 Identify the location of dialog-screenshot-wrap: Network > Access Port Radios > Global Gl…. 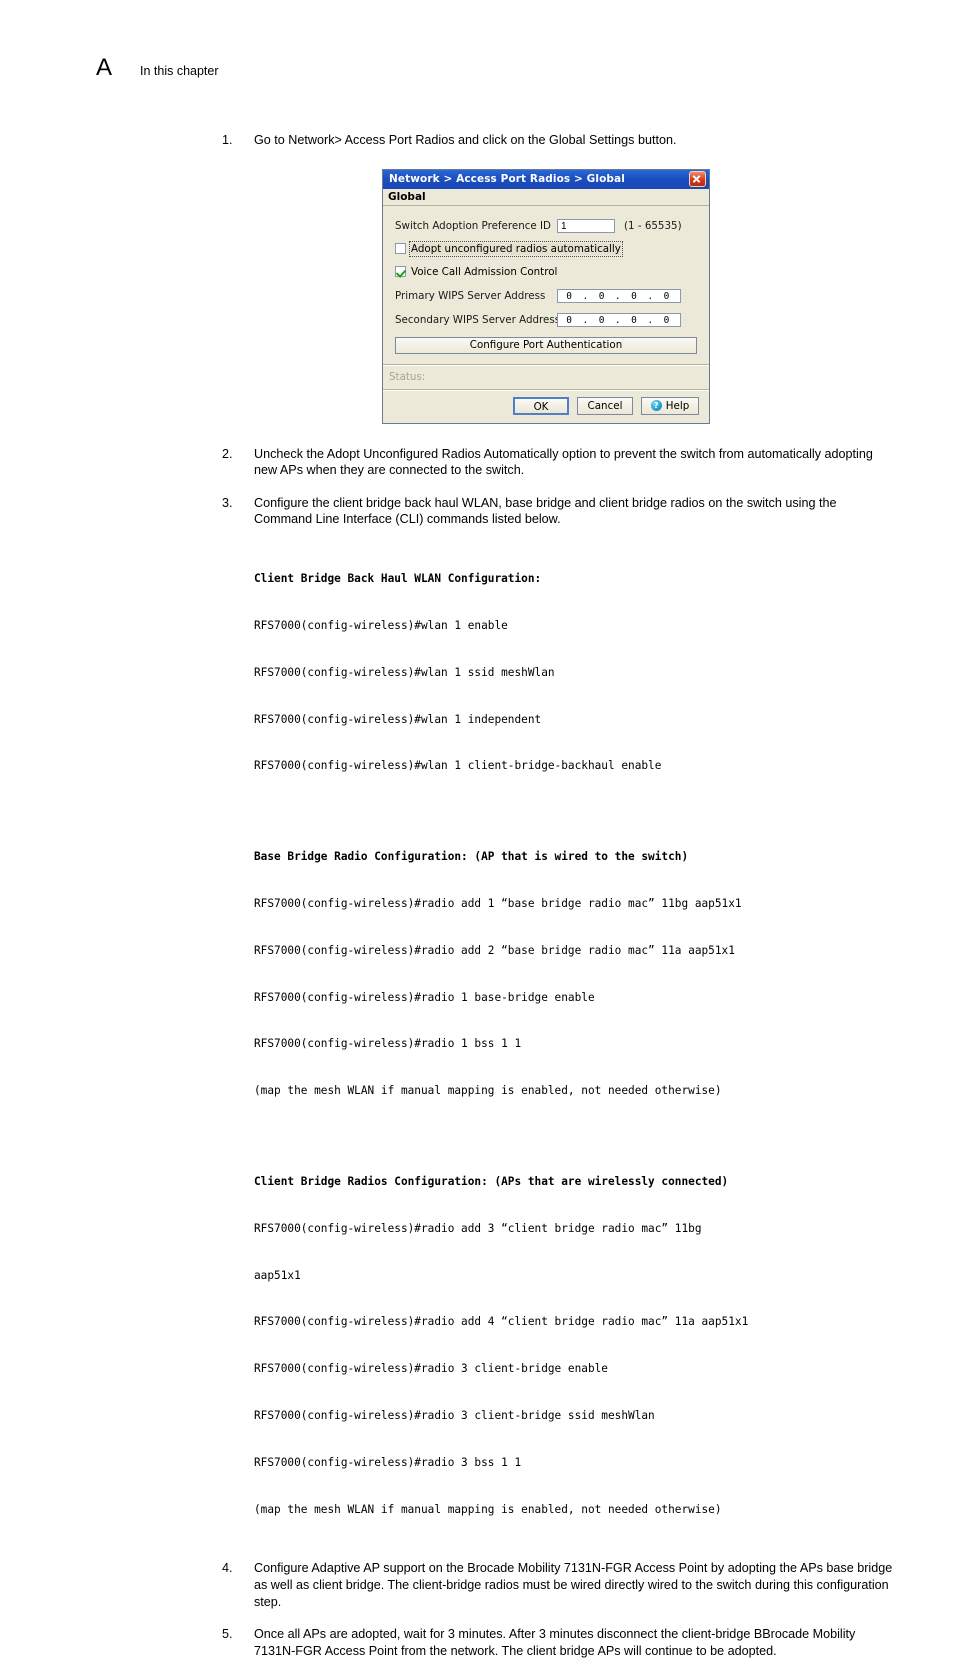
(558, 296).